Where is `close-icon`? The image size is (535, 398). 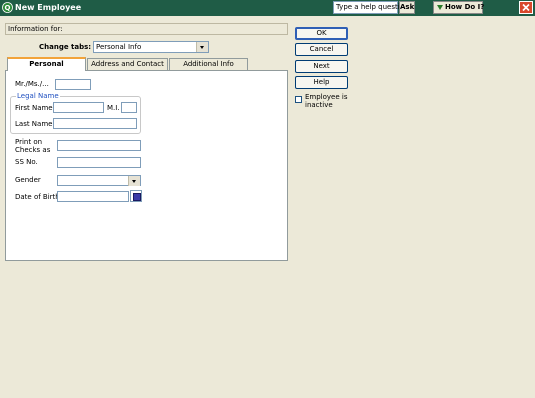
close-icon is located at coordinates (526, 7).